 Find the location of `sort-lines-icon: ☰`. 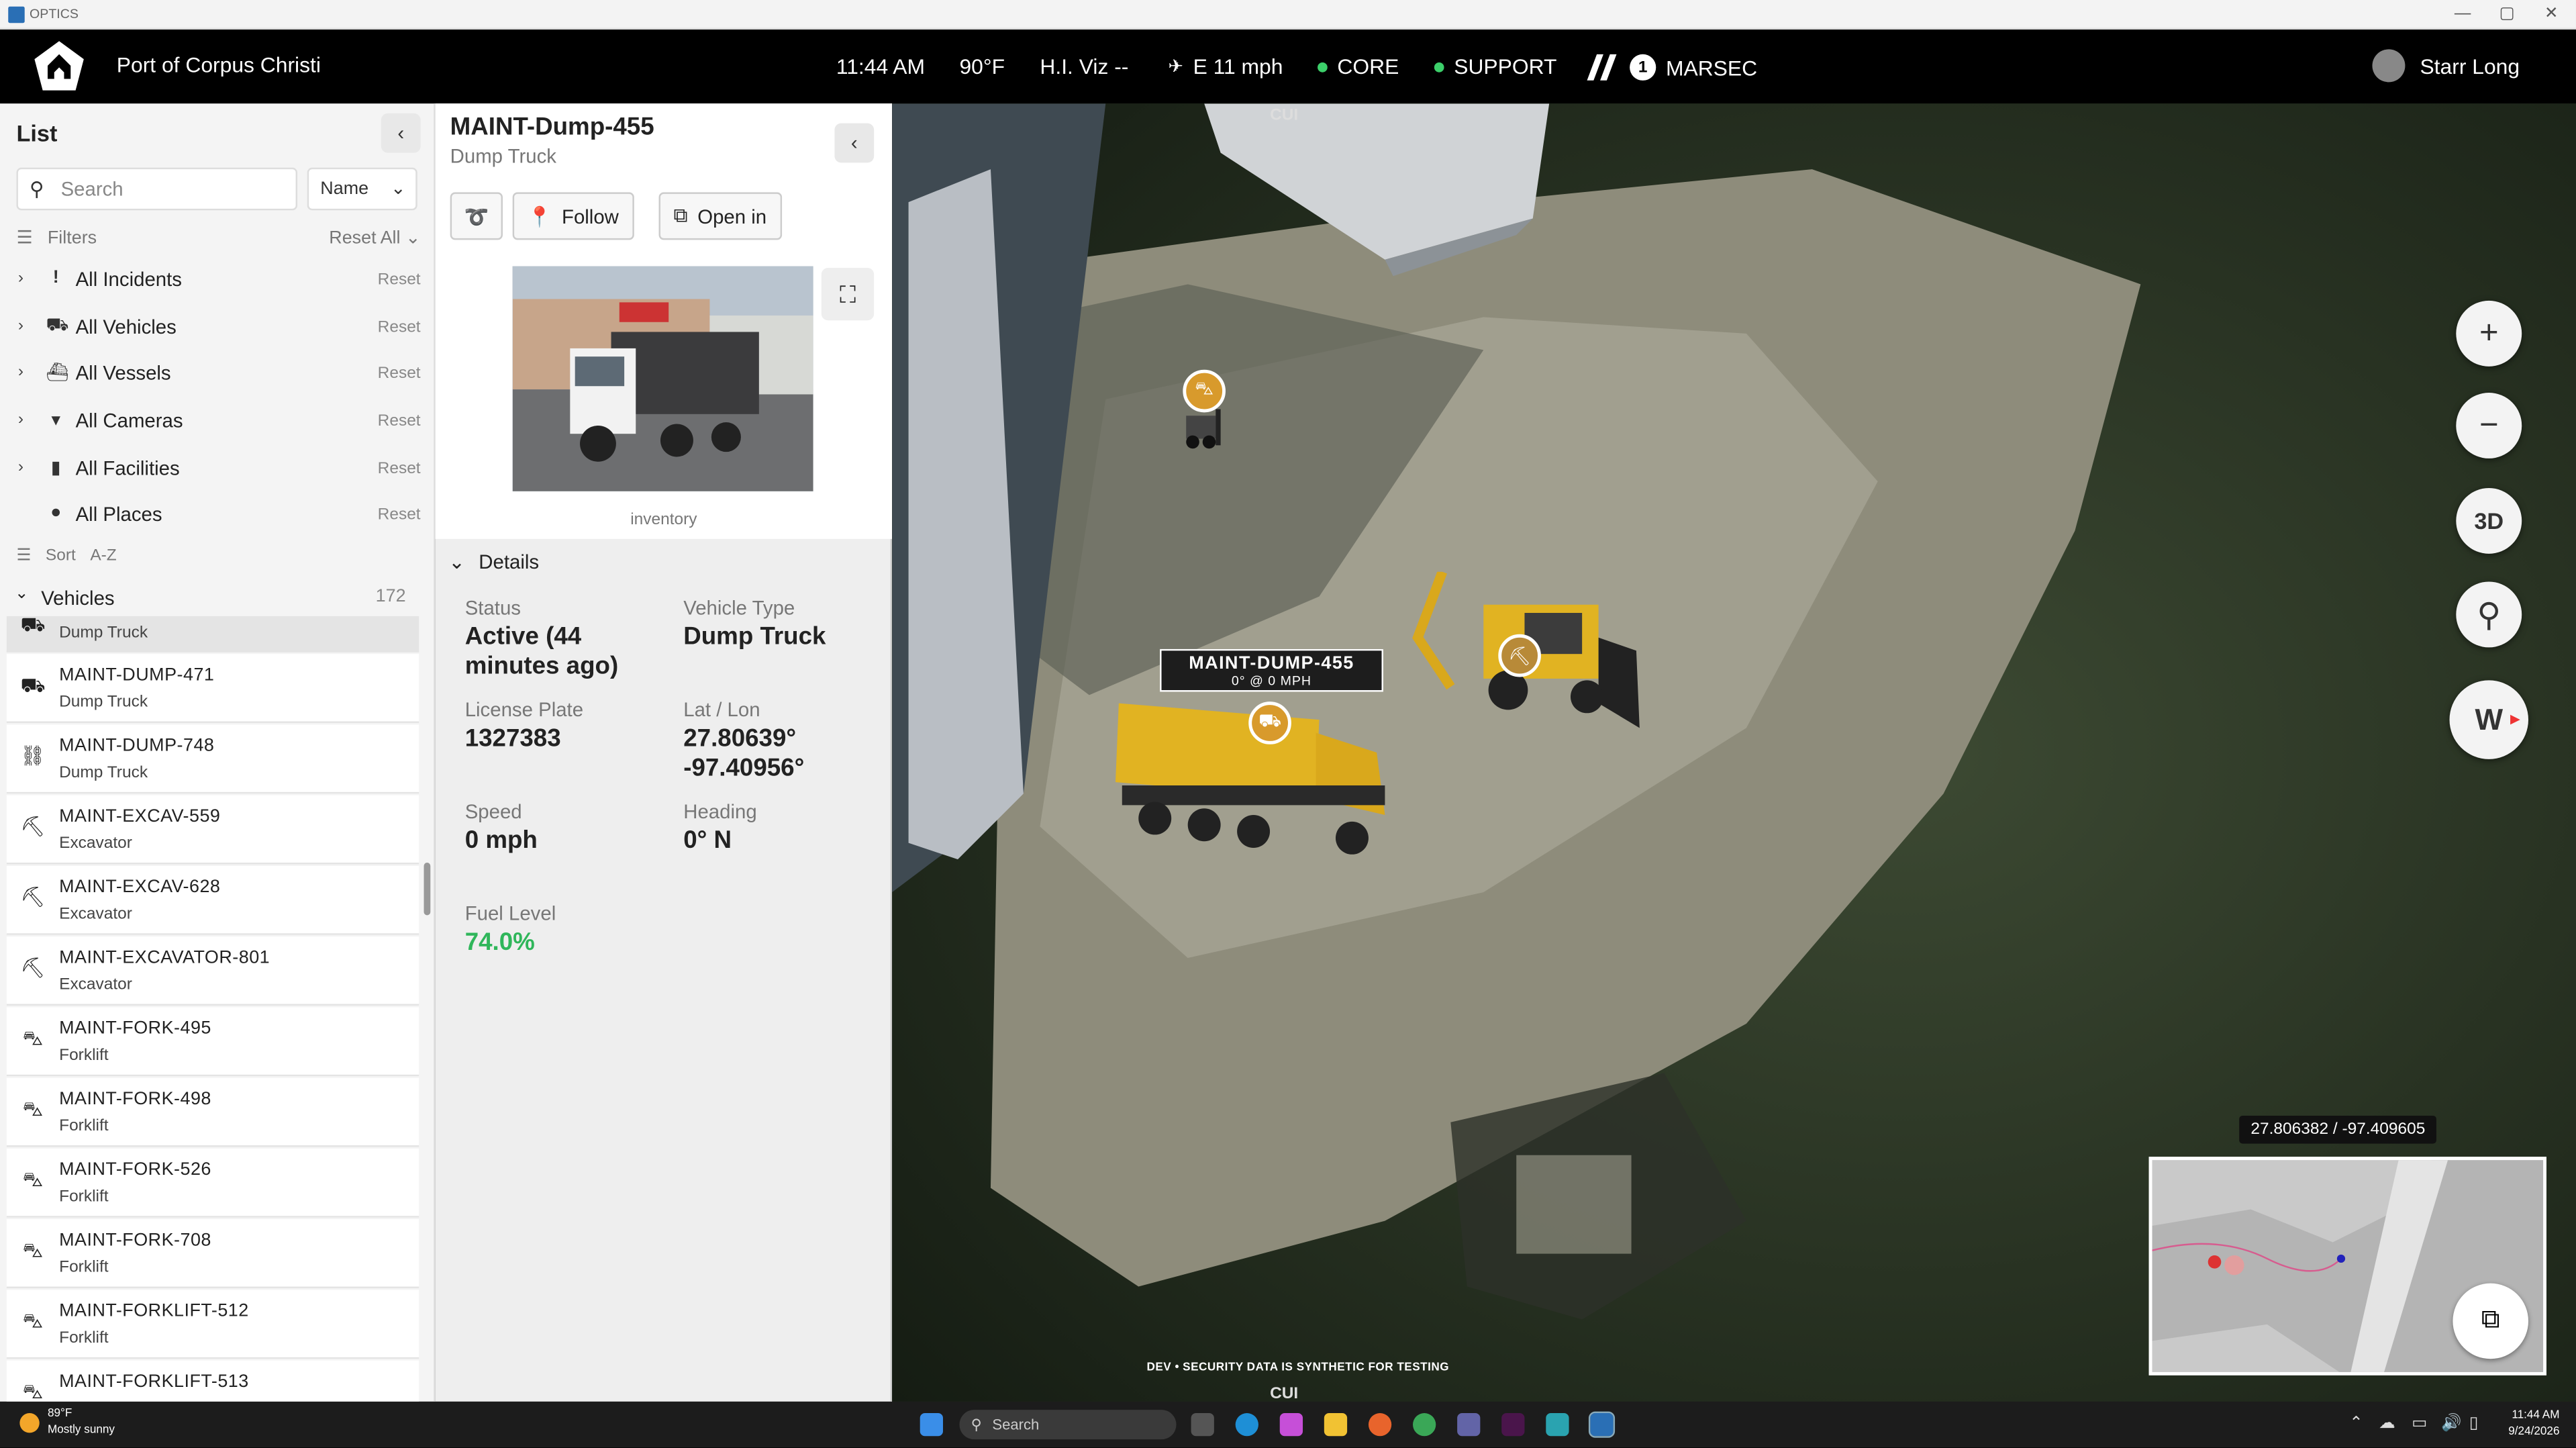

sort-lines-icon: ☰ is located at coordinates (24, 556).